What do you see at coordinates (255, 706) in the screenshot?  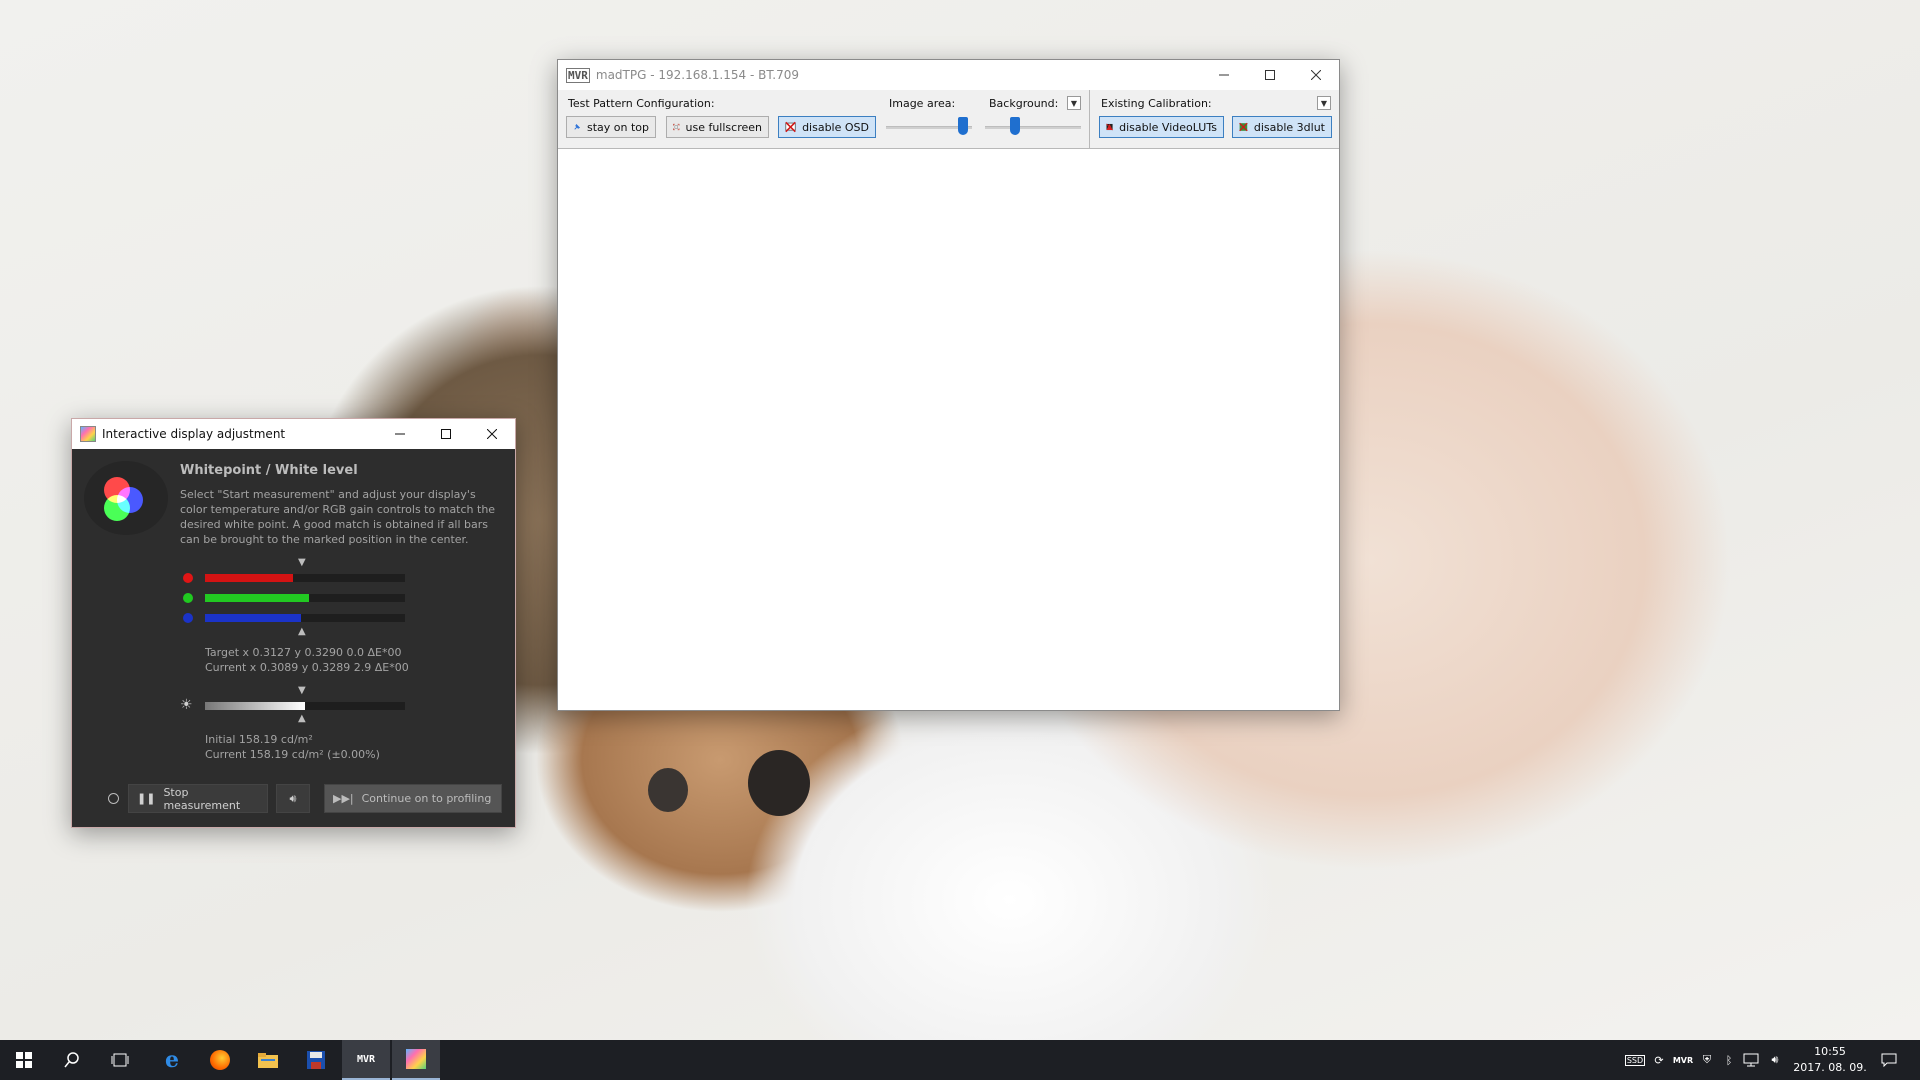 I see `luminance-bar-fill` at bounding box center [255, 706].